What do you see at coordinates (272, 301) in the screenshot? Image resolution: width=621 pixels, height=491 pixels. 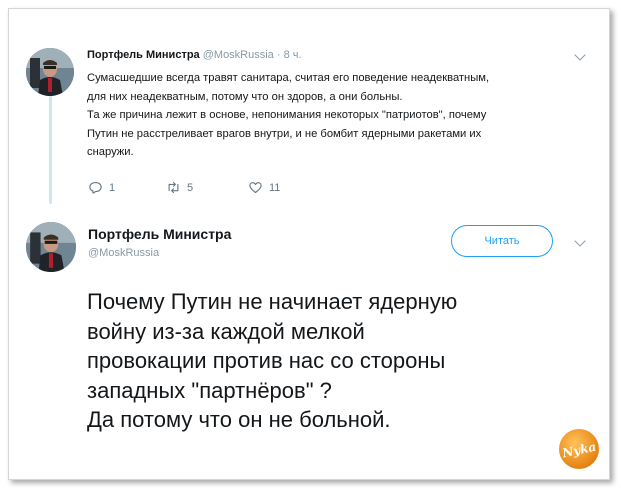 I see `tweet-text-line: Почему Путин не начинает ядерную` at bounding box center [272, 301].